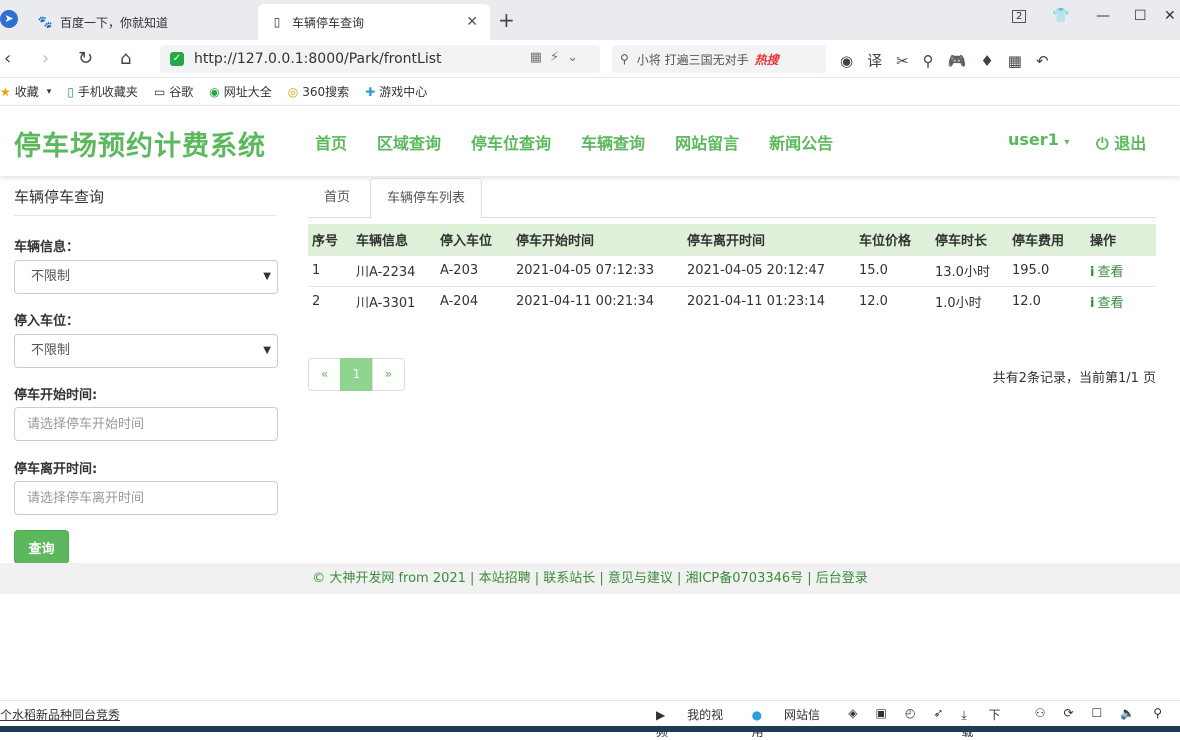  Describe the element at coordinates (277, 22) in the screenshot. I see `page-icon: ▯` at that location.